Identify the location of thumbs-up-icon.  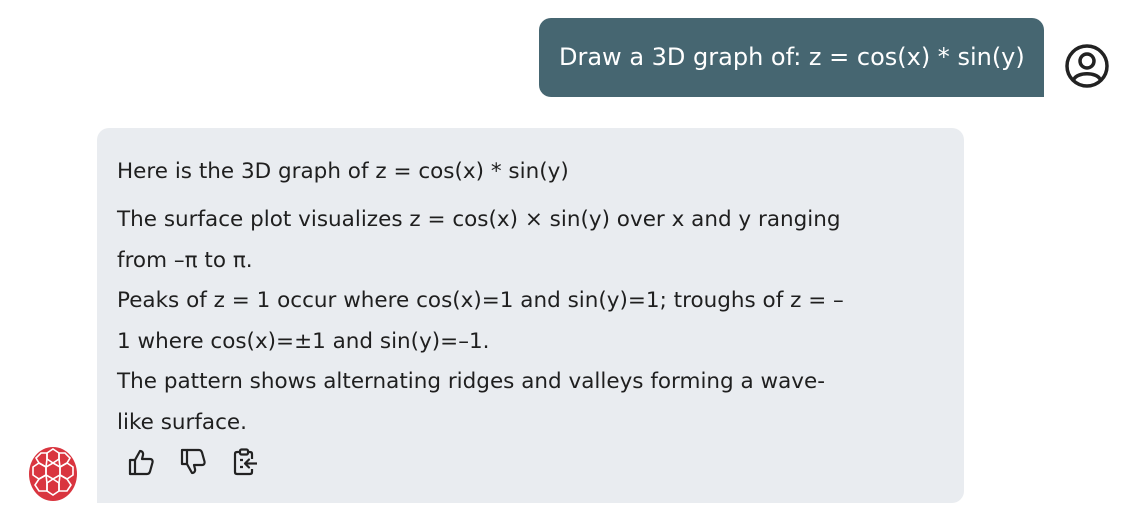
(141, 462).